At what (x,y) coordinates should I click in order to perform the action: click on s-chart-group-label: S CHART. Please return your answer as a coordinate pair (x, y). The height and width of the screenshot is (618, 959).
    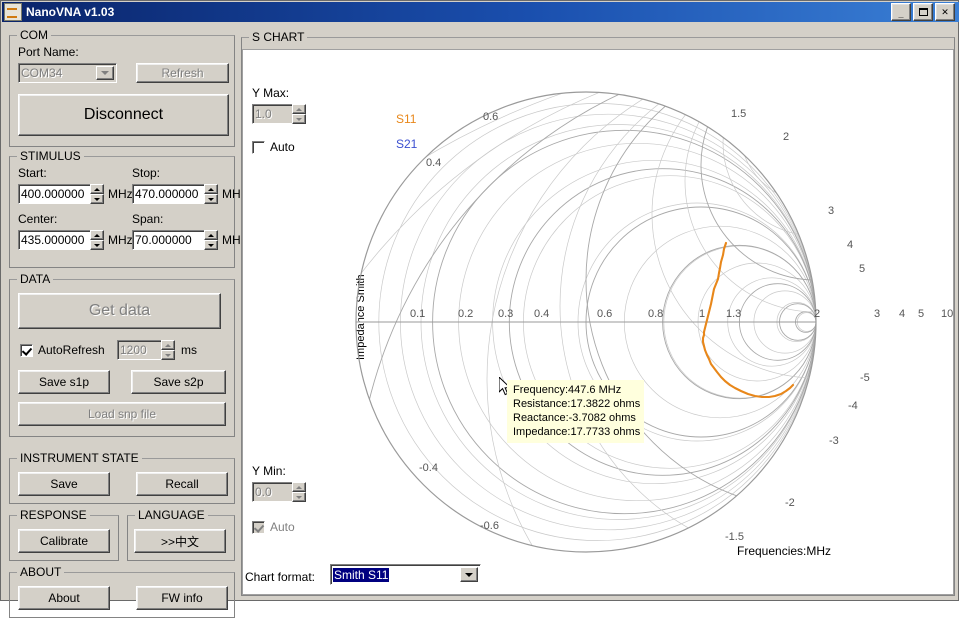
    Looking at the image, I should click on (278, 37).